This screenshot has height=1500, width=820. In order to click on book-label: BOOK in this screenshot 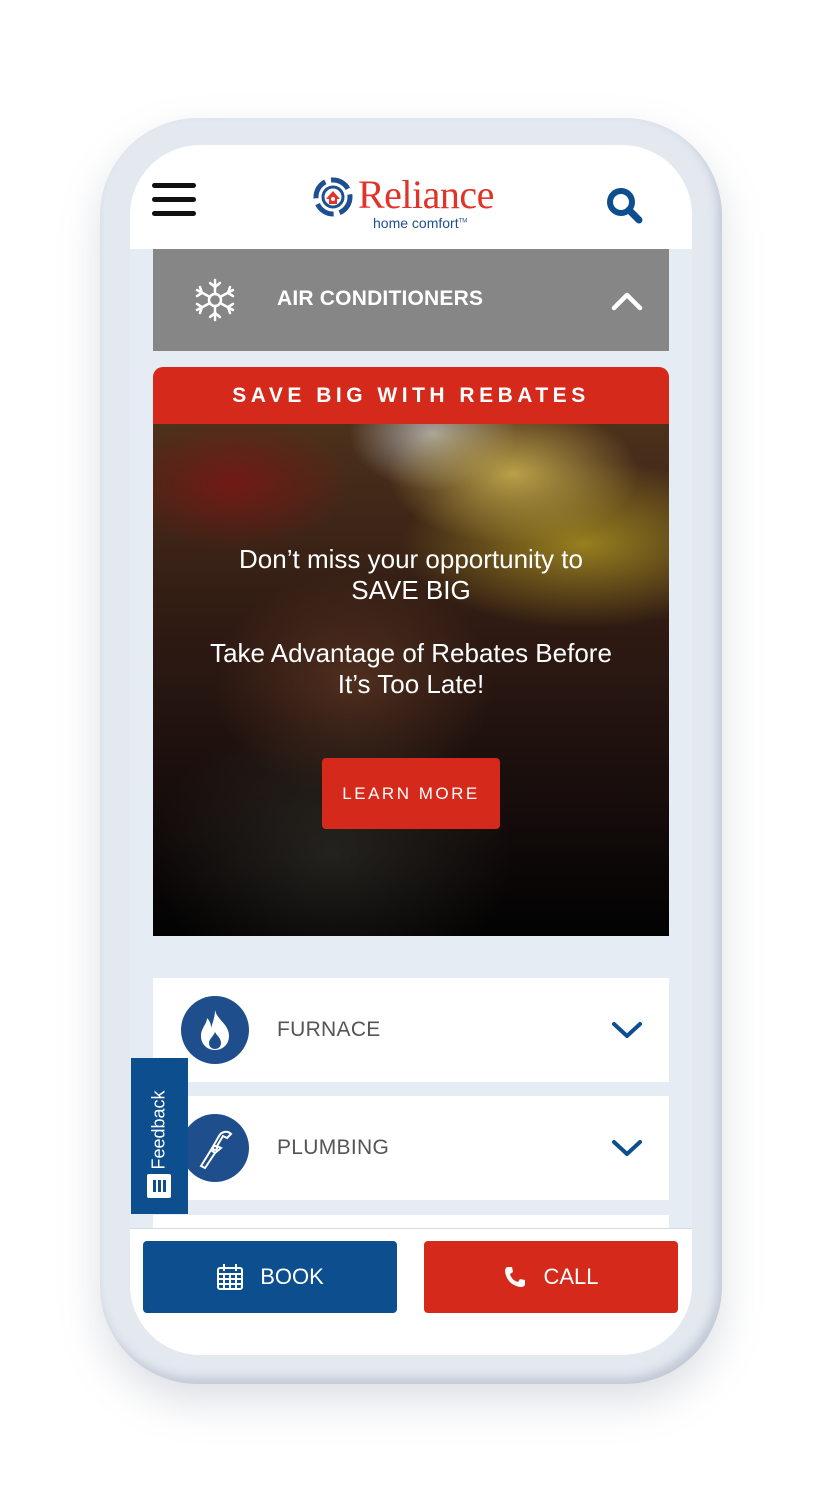, I will do `click(292, 1276)`.